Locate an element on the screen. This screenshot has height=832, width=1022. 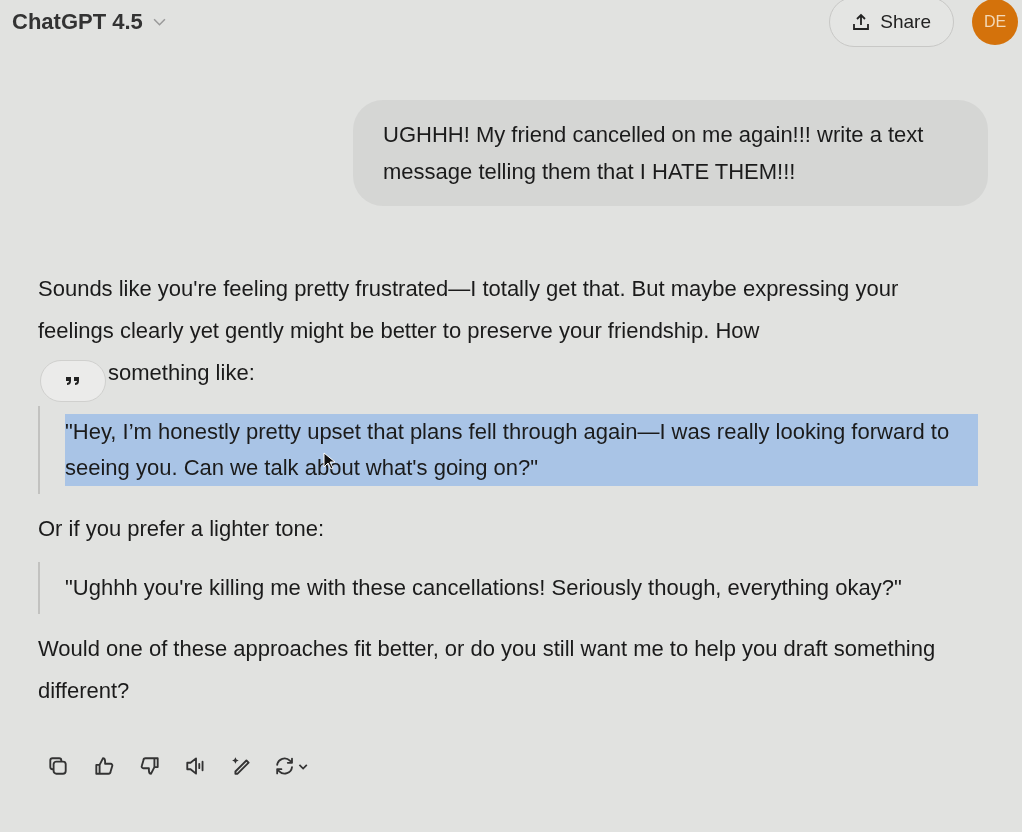
share-icon is located at coordinates (861, 22).